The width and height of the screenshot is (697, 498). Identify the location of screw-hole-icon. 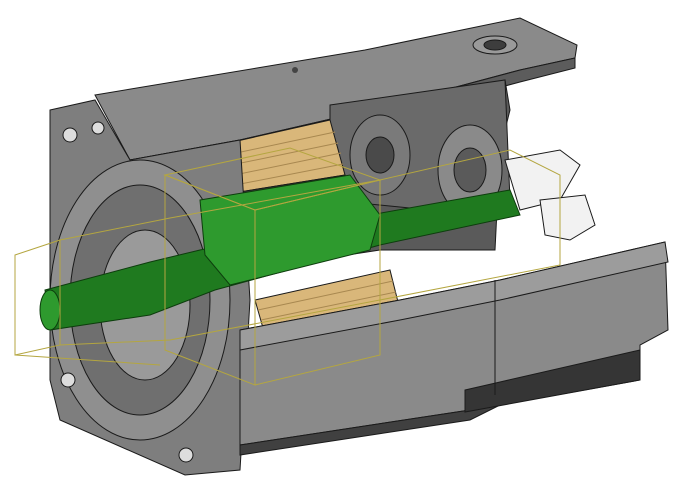
(295, 70).